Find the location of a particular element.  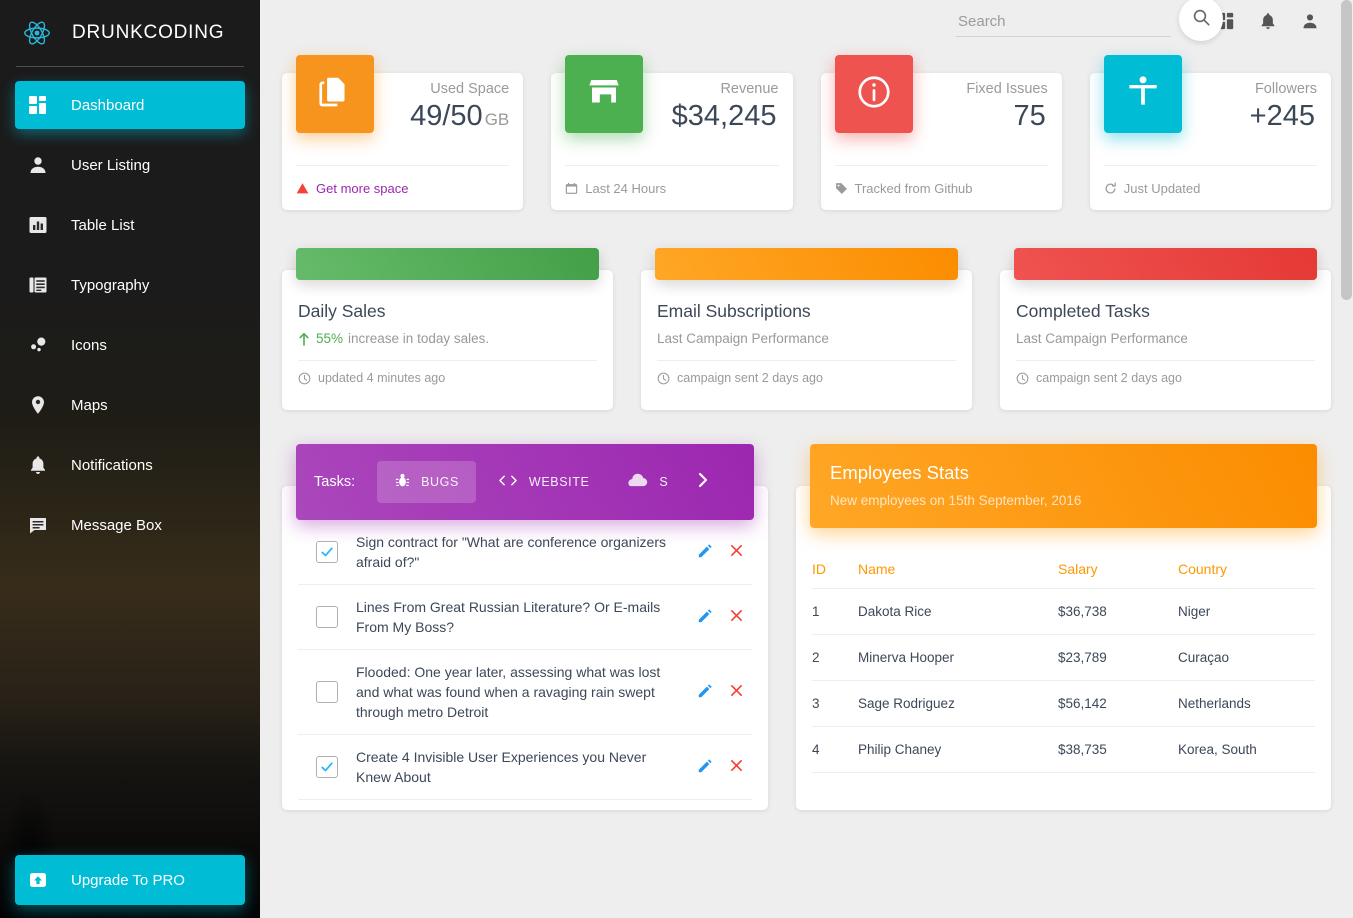

sidebar-item-icons: Icons is located at coordinates (130, 345).